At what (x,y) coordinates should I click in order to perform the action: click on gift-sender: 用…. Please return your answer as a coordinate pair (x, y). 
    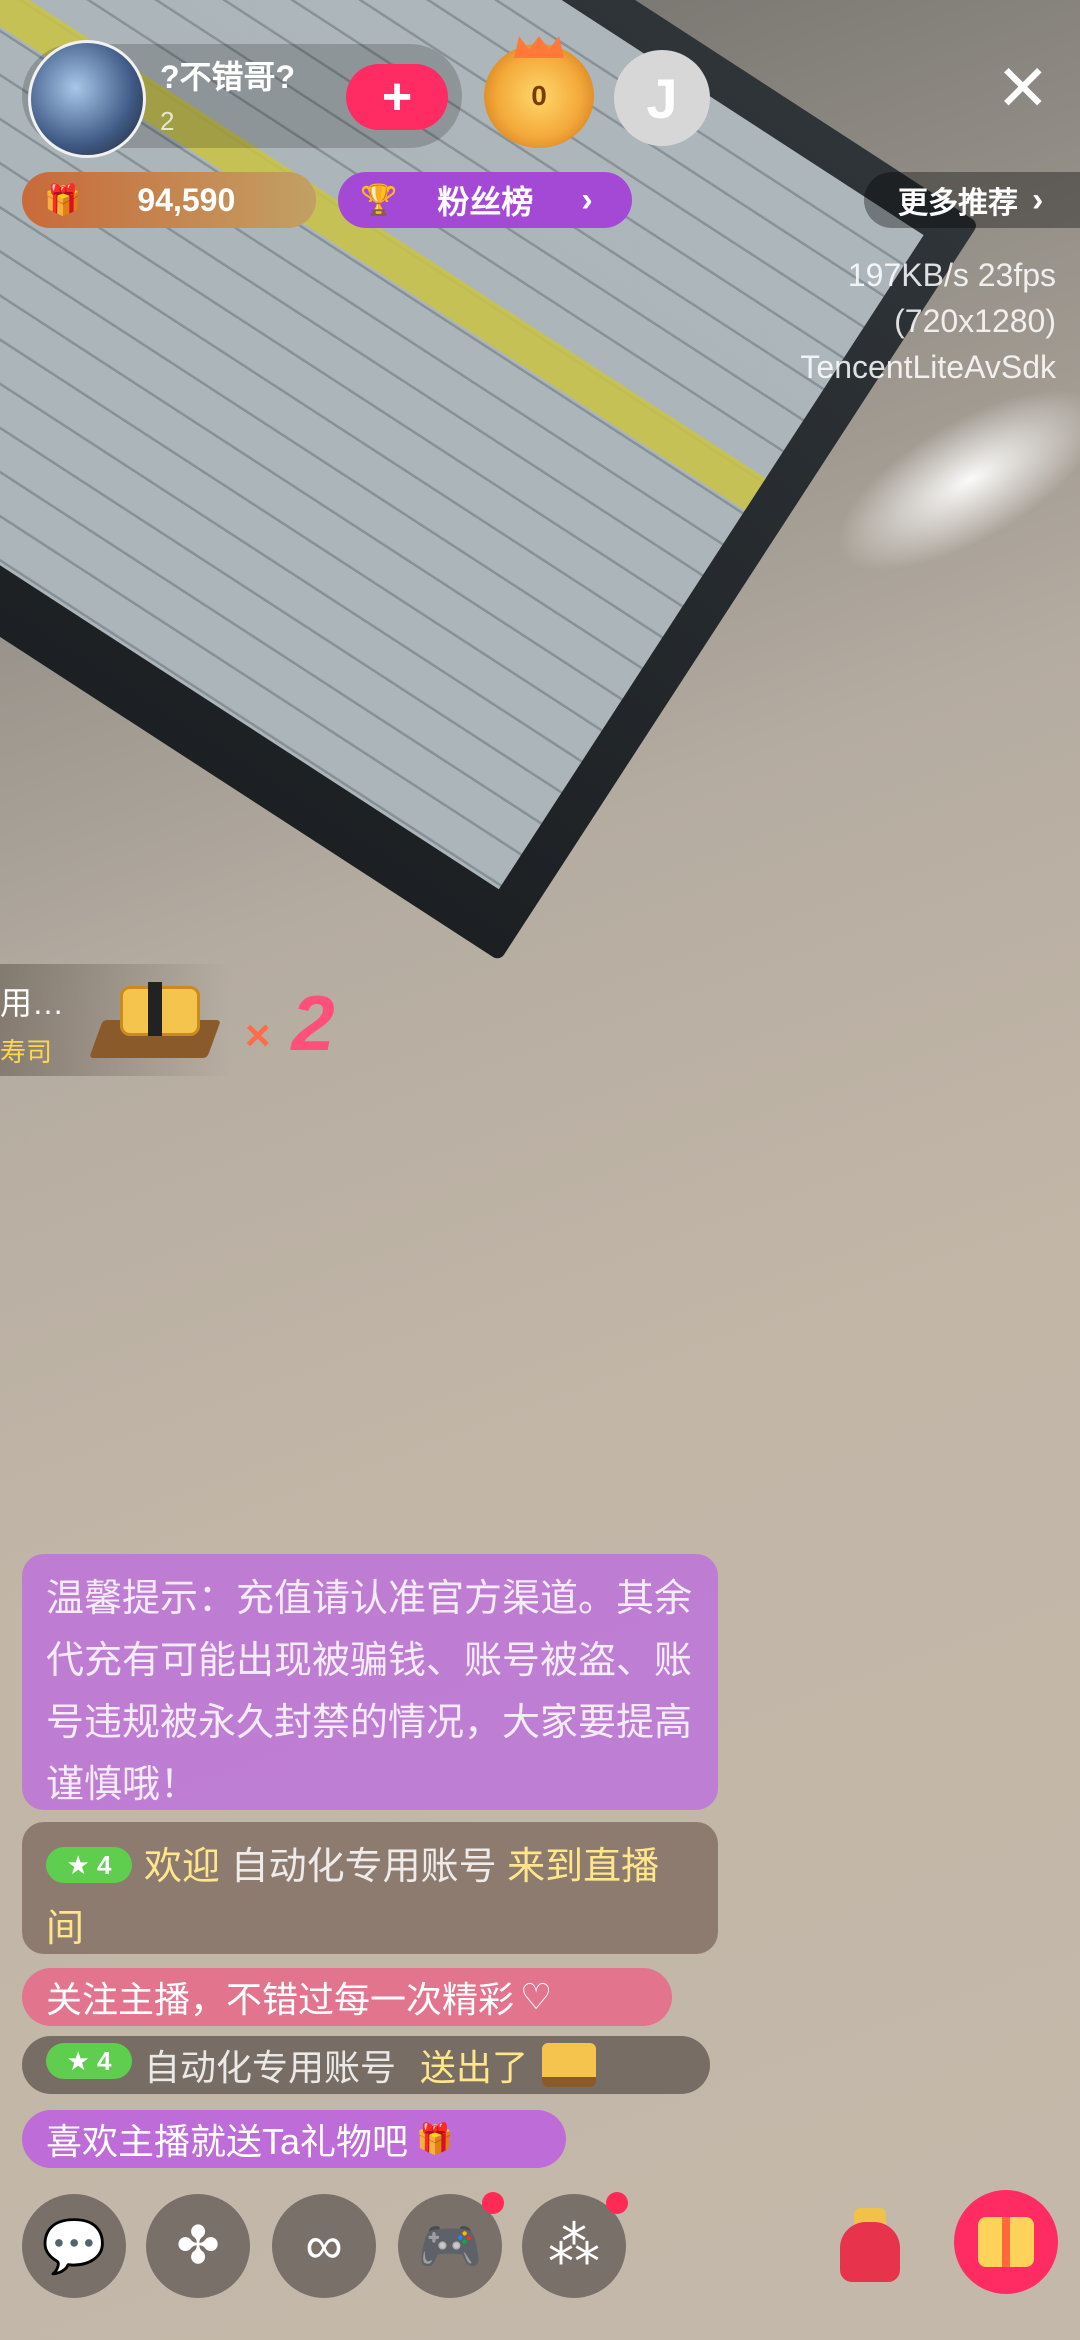
    Looking at the image, I should click on (32, 1003).